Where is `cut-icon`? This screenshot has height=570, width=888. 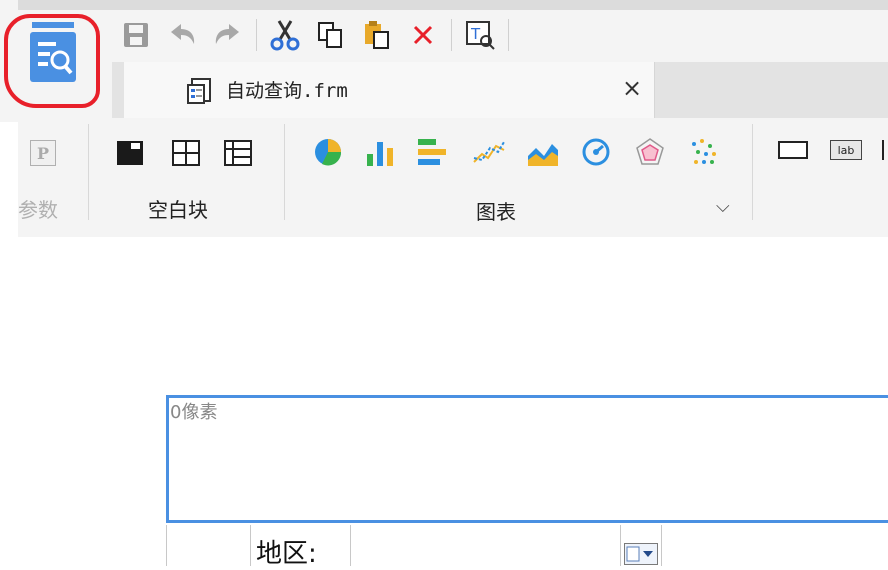
cut-icon is located at coordinates (285, 35).